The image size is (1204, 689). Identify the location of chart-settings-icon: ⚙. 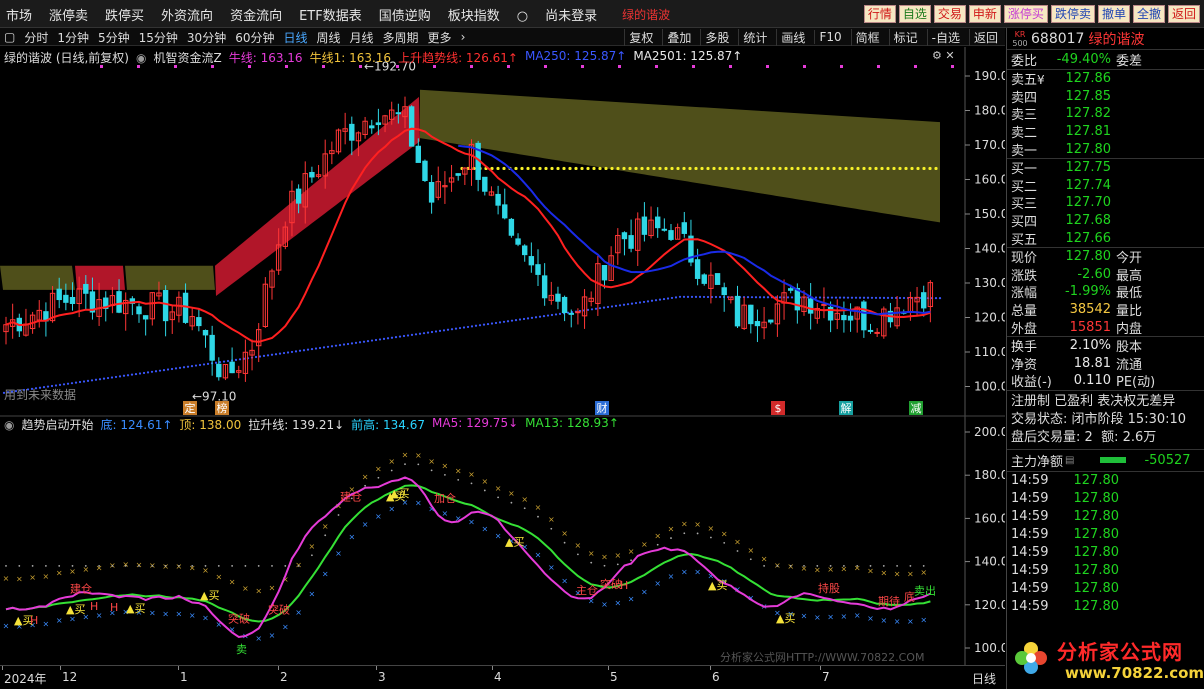
(937, 55).